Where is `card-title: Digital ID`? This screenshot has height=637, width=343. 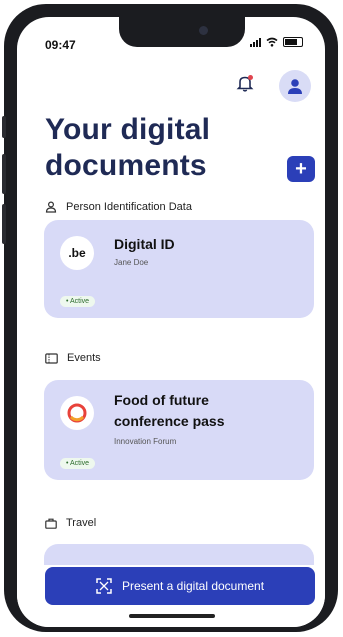 card-title: Digital ID is located at coordinates (144, 244).